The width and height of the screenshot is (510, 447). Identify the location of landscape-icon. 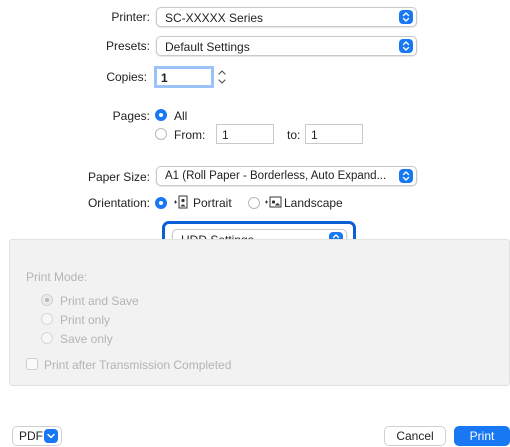
(273, 203).